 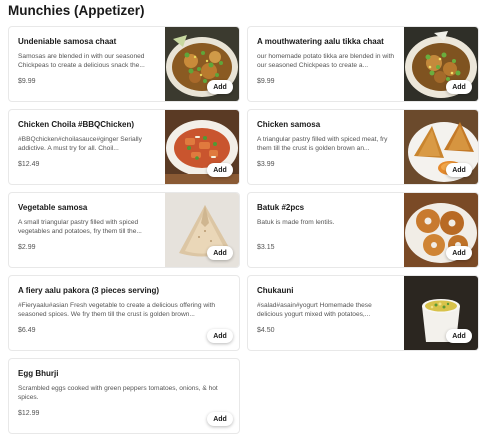 I want to click on item-price: $4.50, so click(x=266, y=330).